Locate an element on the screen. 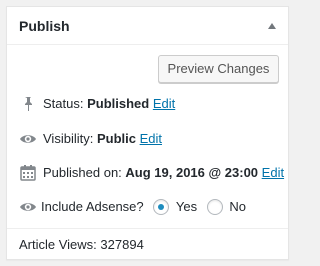 This screenshot has height=266, width=320. status-label: Status: is located at coordinates (63, 103).